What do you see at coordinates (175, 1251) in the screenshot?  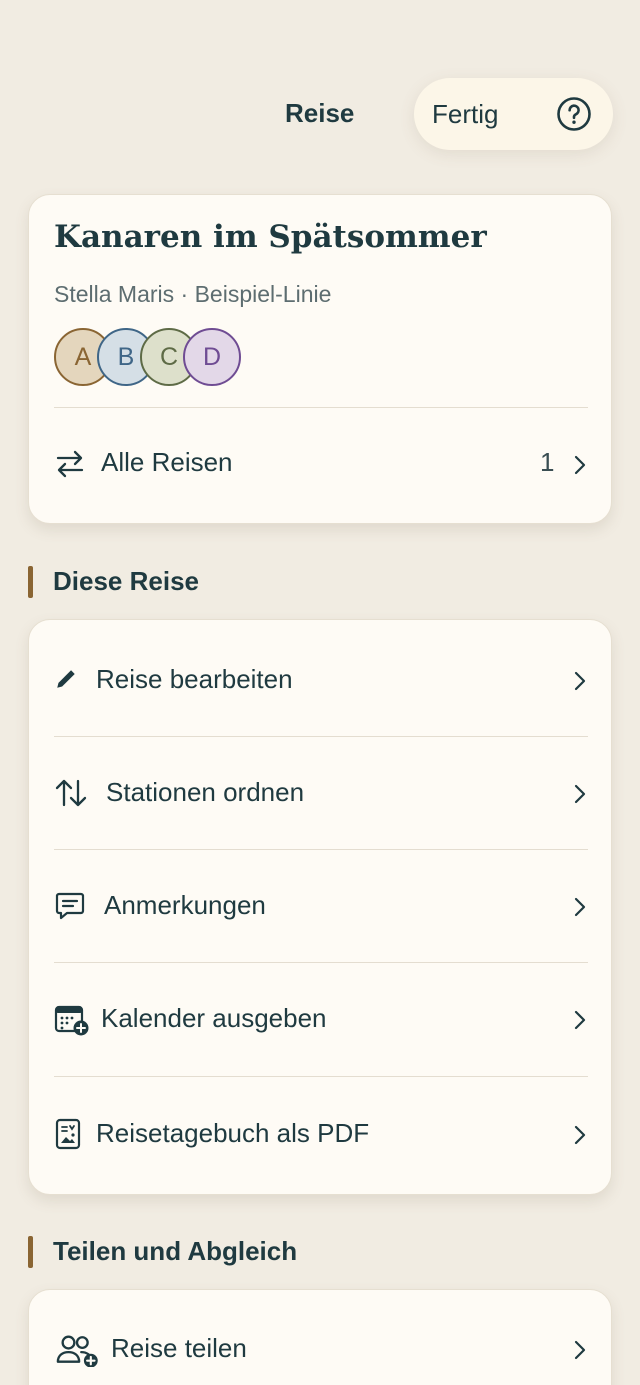 I see `section-title: Teilen und Abgleich` at bounding box center [175, 1251].